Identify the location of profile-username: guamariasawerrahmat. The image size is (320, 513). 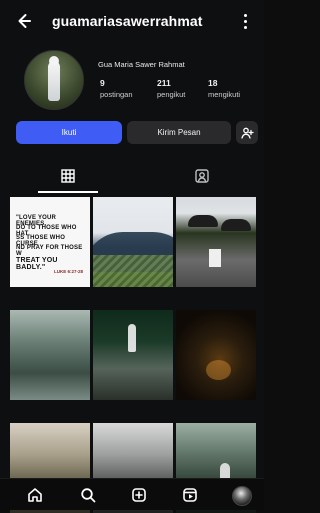
(127, 21).